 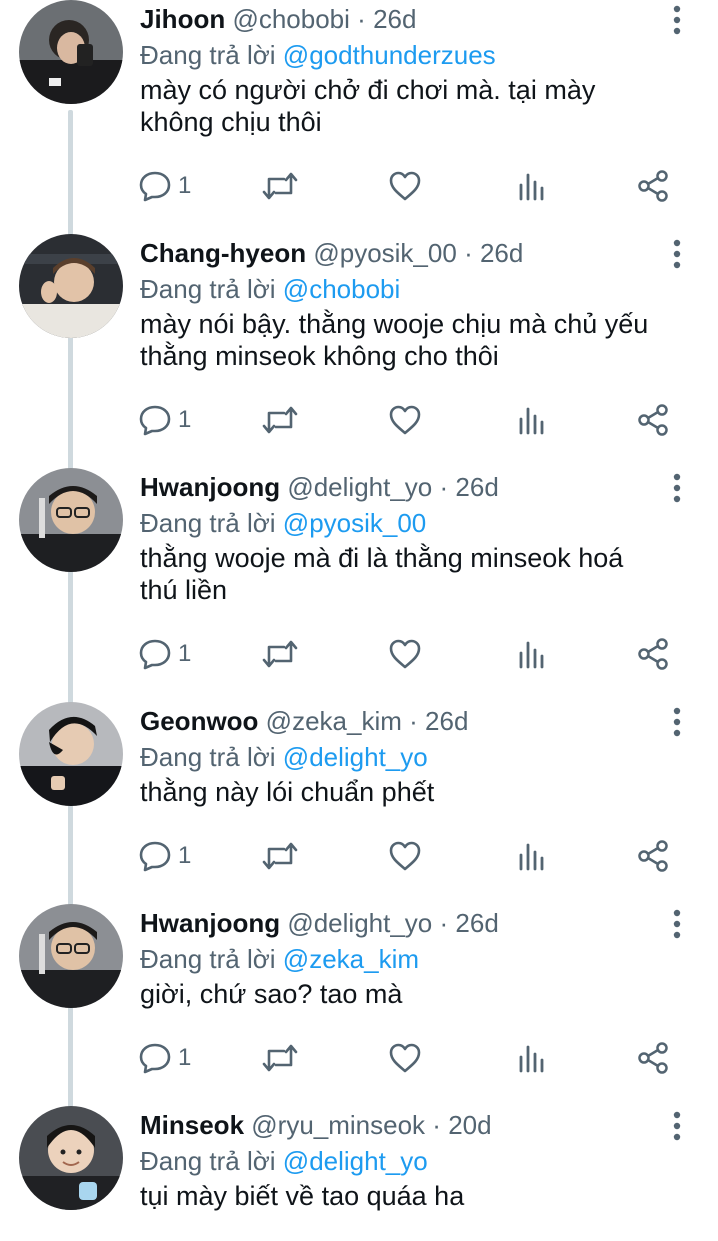 What do you see at coordinates (199, 721) in the screenshot?
I see `display-name: Geonwoo` at bounding box center [199, 721].